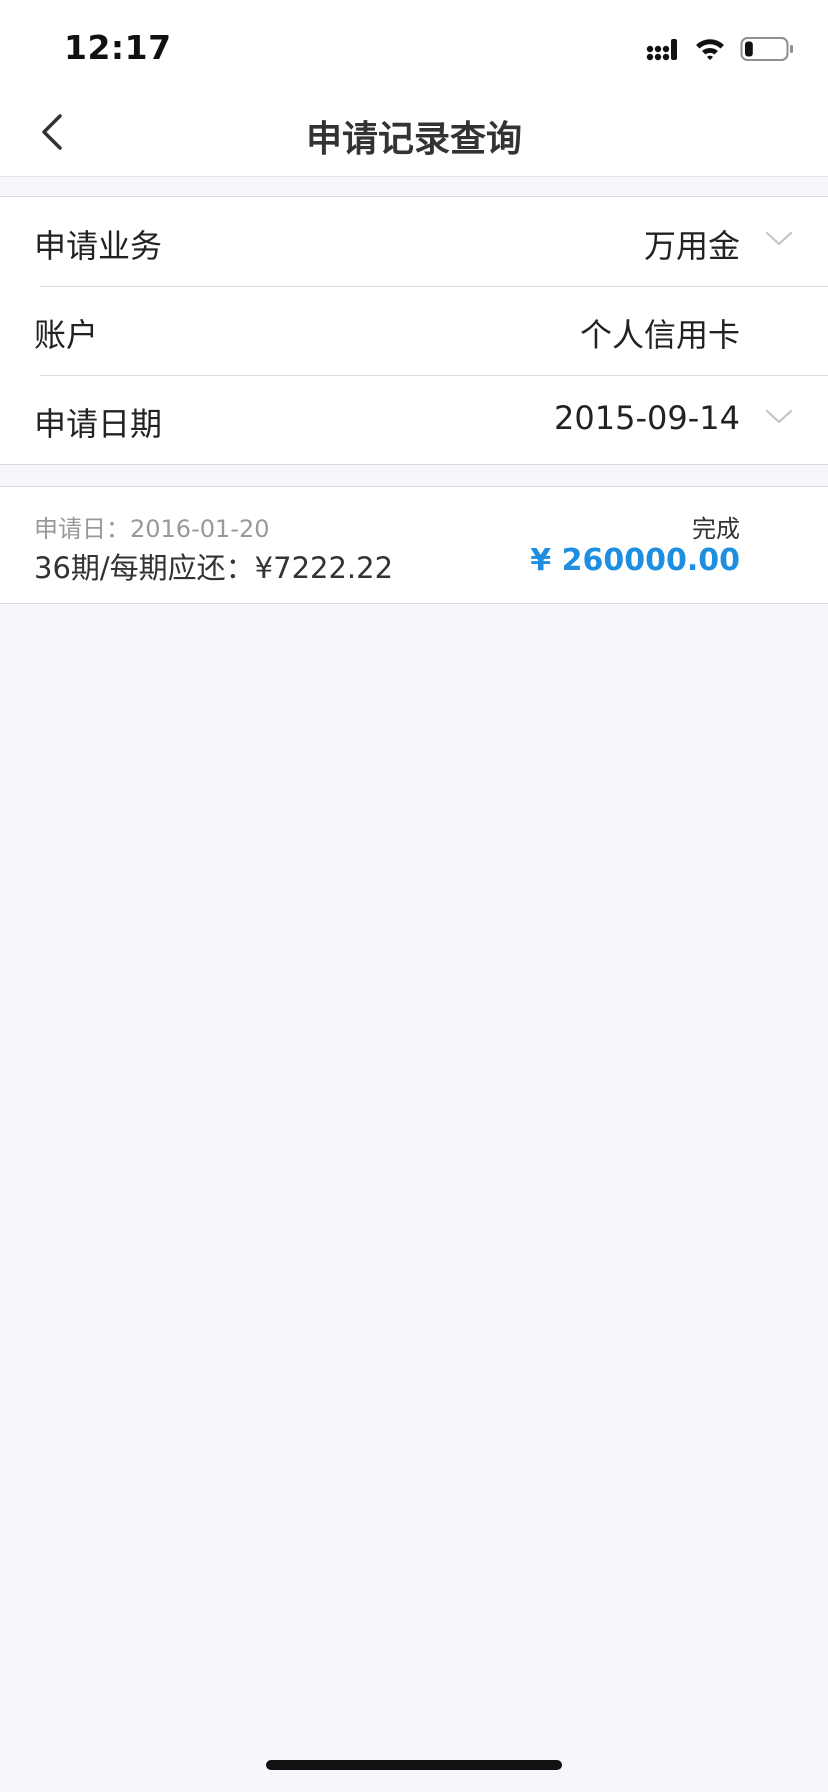 The width and height of the screenshot is (828, 1792). What do you see at coordinates (66, 335) in the screenshot?
I see `account-label: 账户` at bounding box center [66, 335].